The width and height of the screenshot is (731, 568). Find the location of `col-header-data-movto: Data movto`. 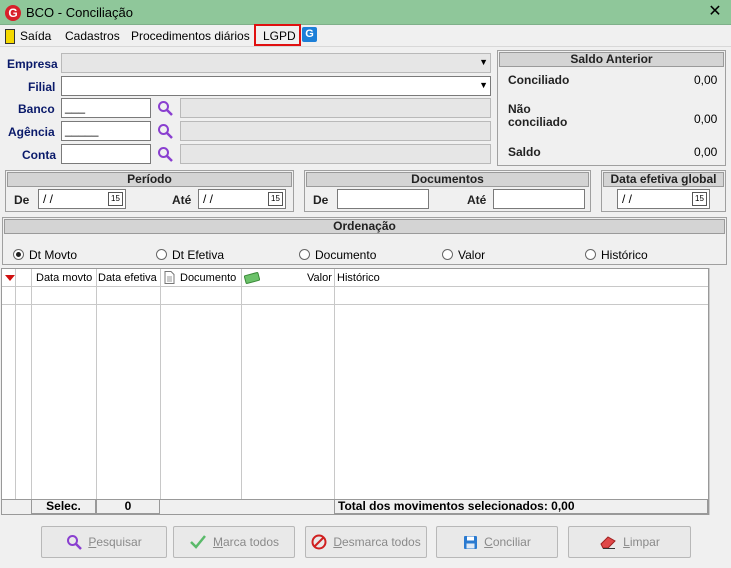

col-header-data-movto: Data movto is located at coordinates (64, 278).